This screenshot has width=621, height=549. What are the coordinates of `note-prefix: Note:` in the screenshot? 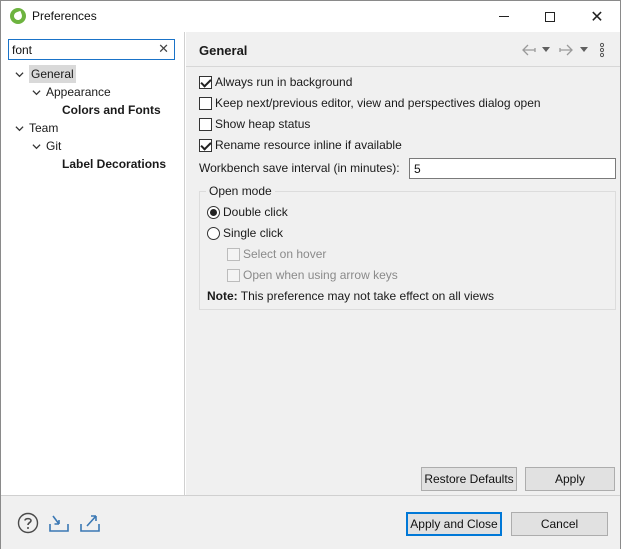 It's located at (222, 296).